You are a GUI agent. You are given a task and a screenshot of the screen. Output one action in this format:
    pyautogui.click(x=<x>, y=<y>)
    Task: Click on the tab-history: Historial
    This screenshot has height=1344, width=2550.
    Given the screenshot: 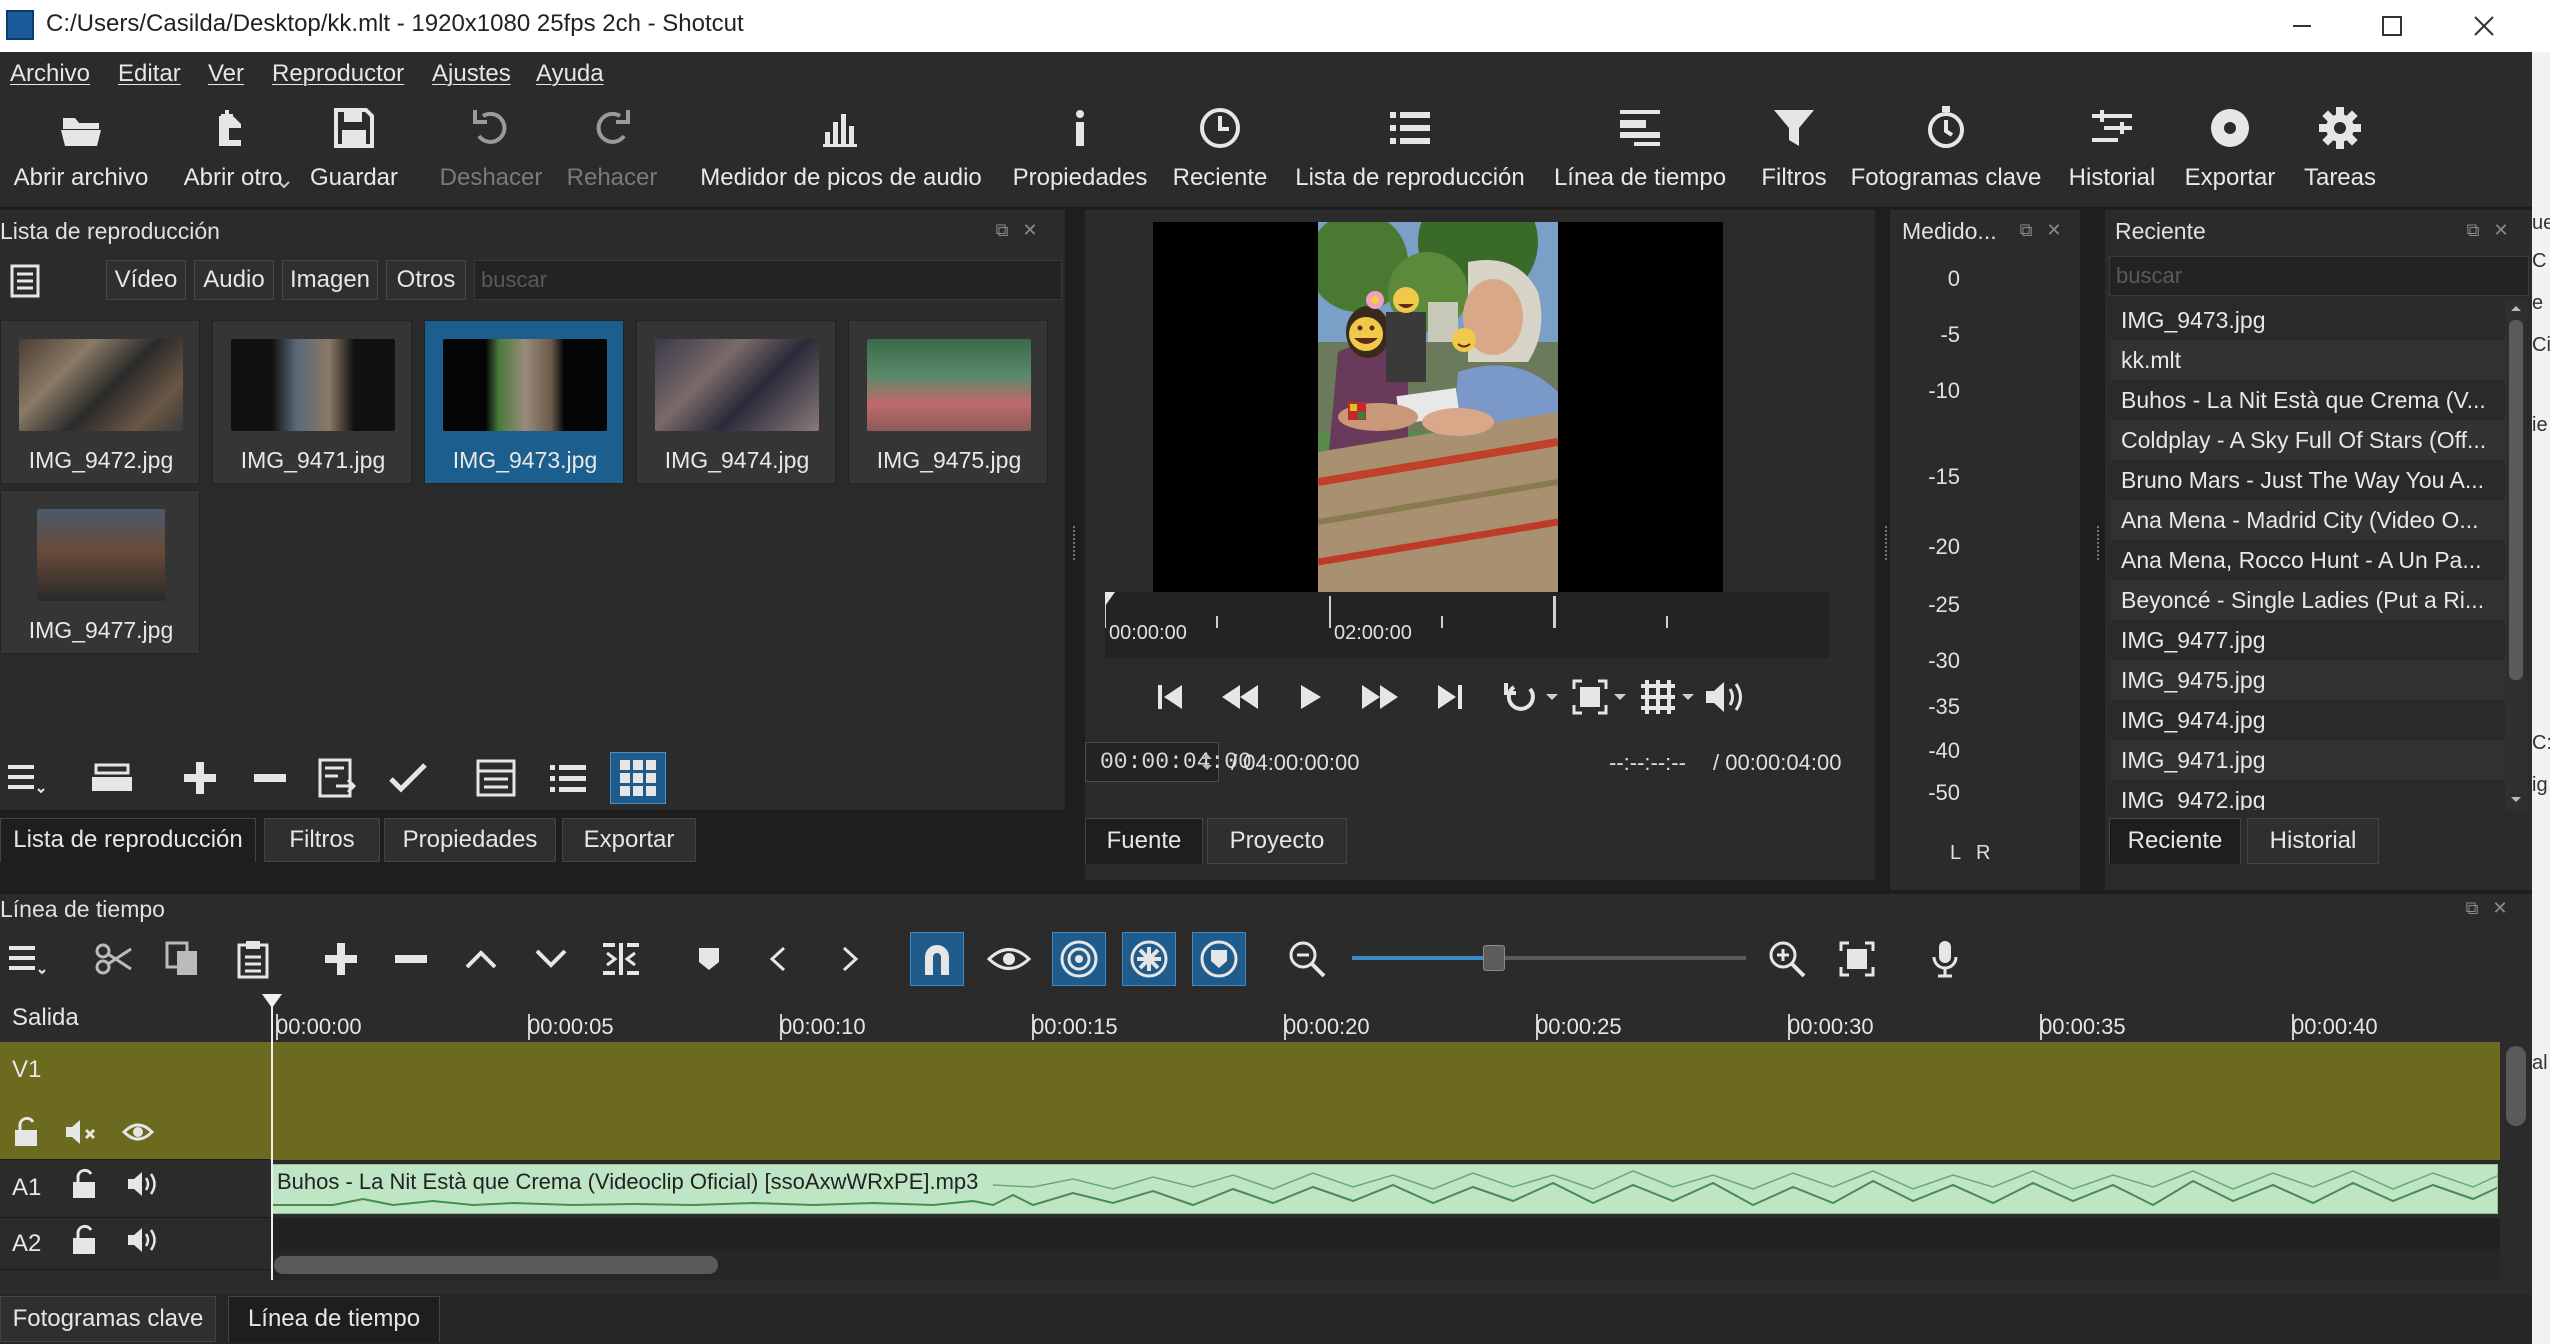 What is the action you would take?
    pyautogui.click(x=2313, y=841)
    